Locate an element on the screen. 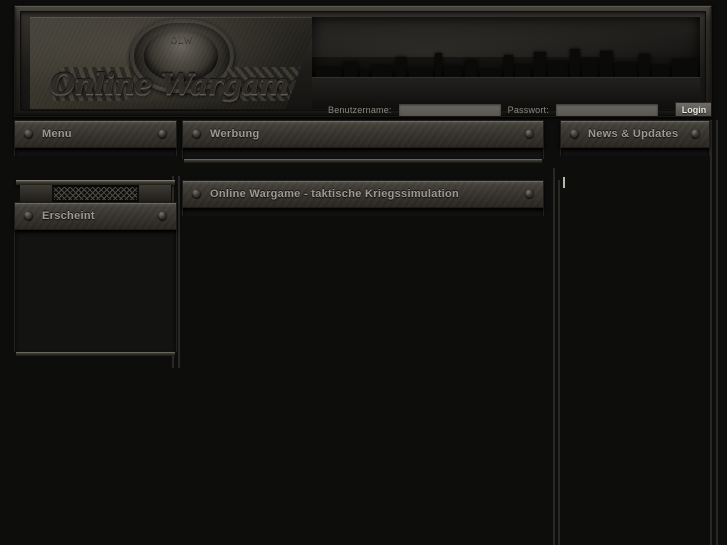 The height and width of the screenshot is (545, 727). grille-end-right is located at coordinates (155, 193).